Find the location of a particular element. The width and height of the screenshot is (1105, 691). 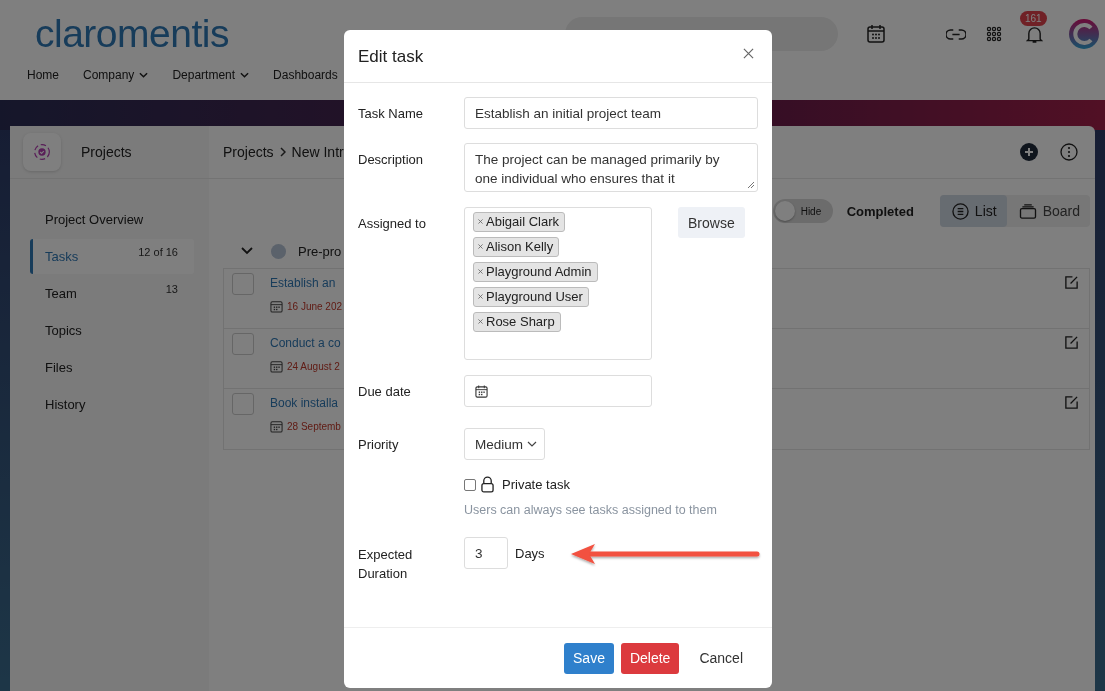

nav-item: Home is located at coordinates (43, 75).